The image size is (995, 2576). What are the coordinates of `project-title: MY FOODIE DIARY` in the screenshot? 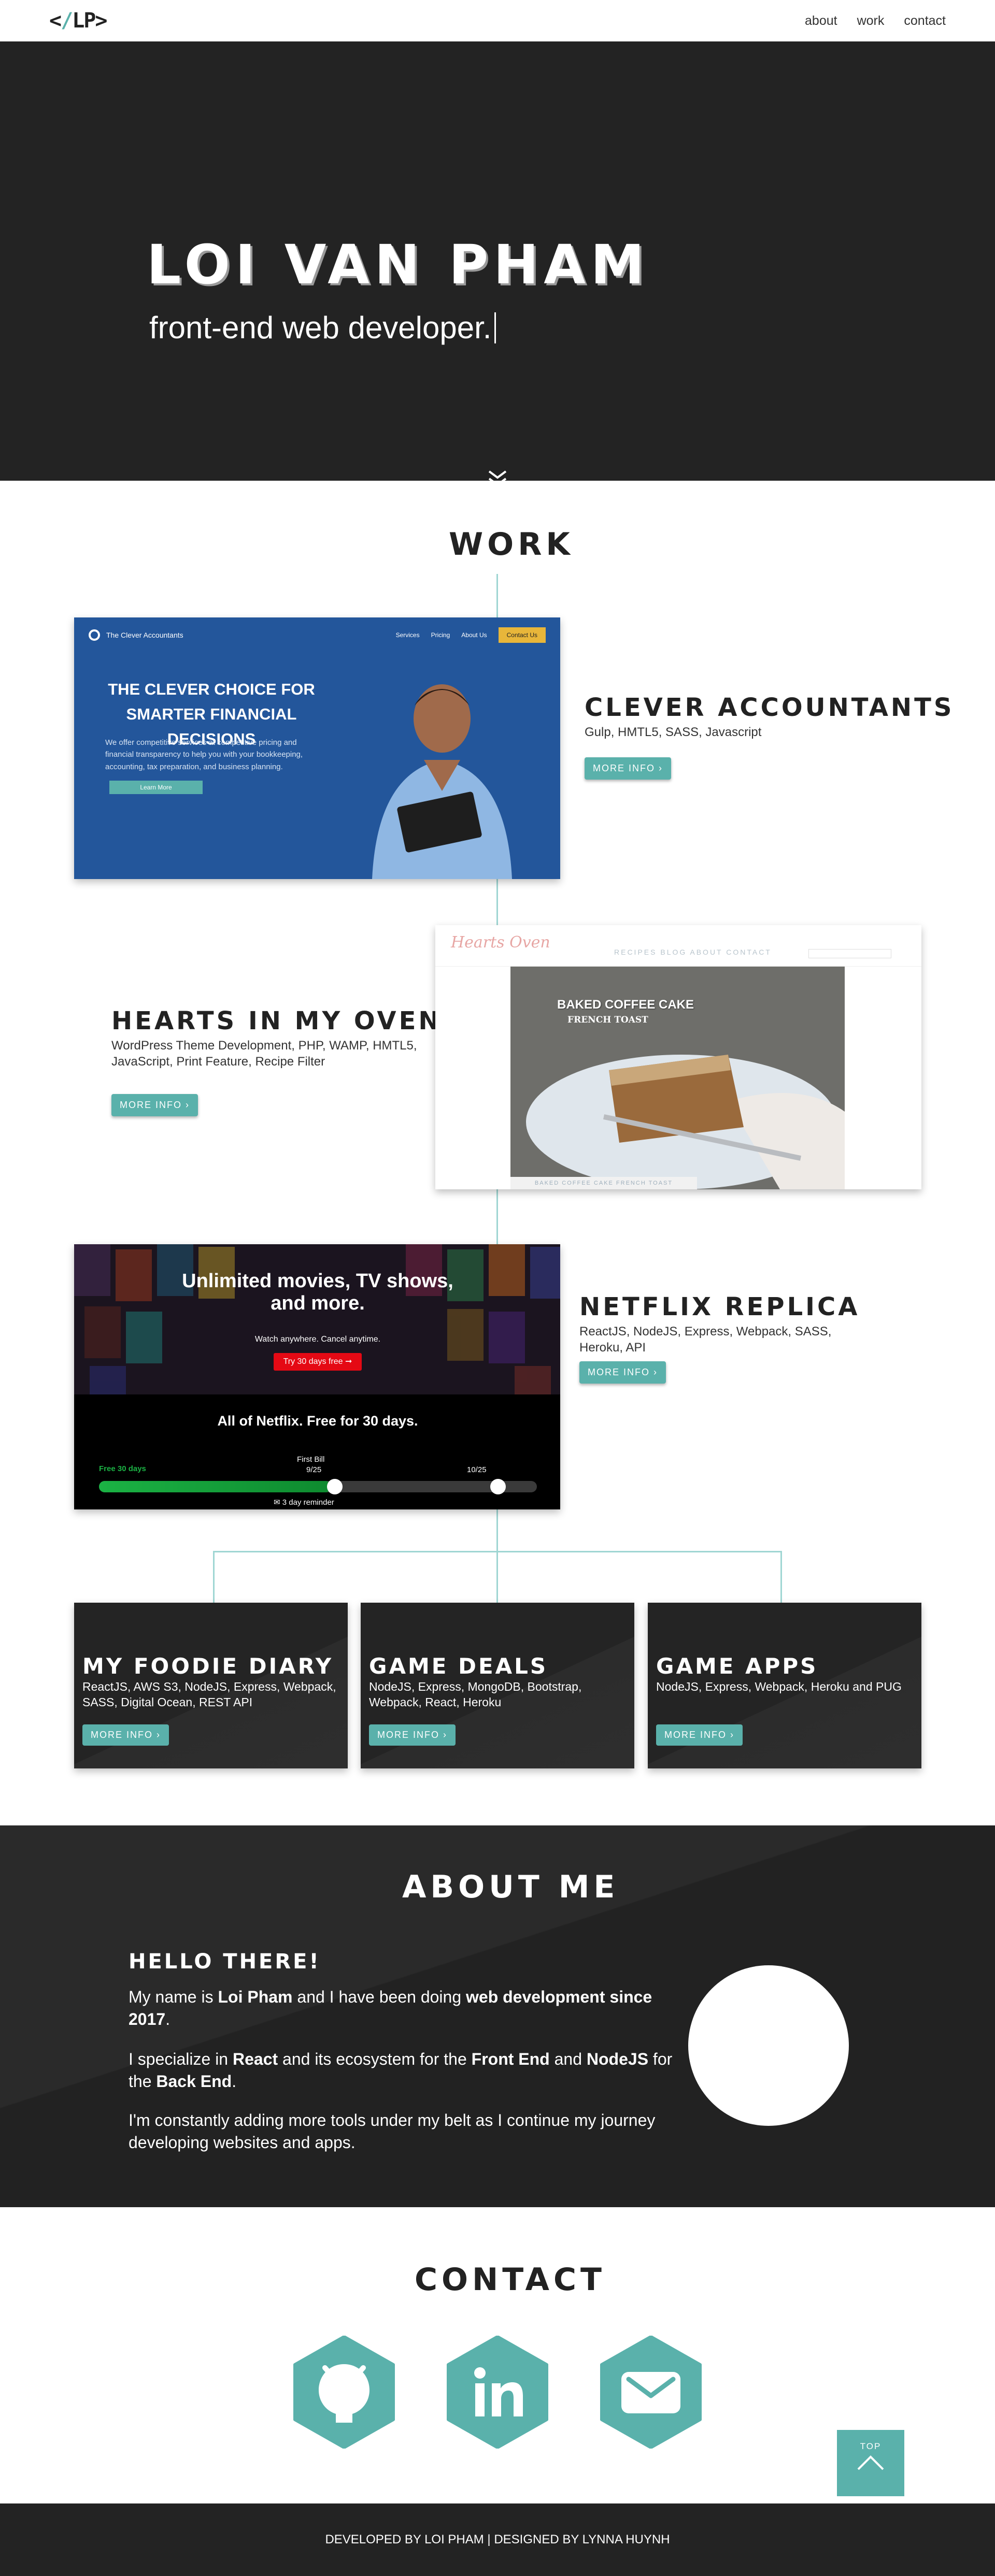 It's located at (208, 1666).